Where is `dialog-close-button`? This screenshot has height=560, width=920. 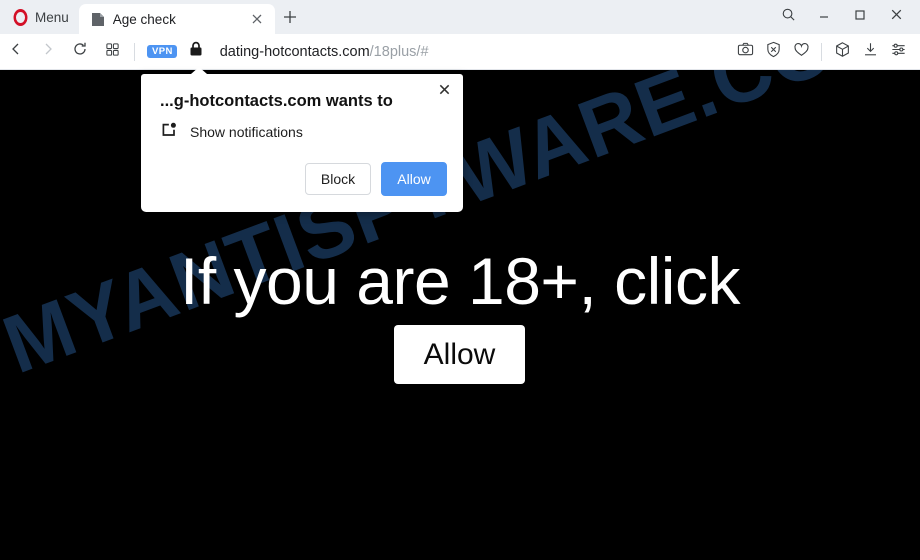 dialog-close-button is located at coordinates (444, 92).